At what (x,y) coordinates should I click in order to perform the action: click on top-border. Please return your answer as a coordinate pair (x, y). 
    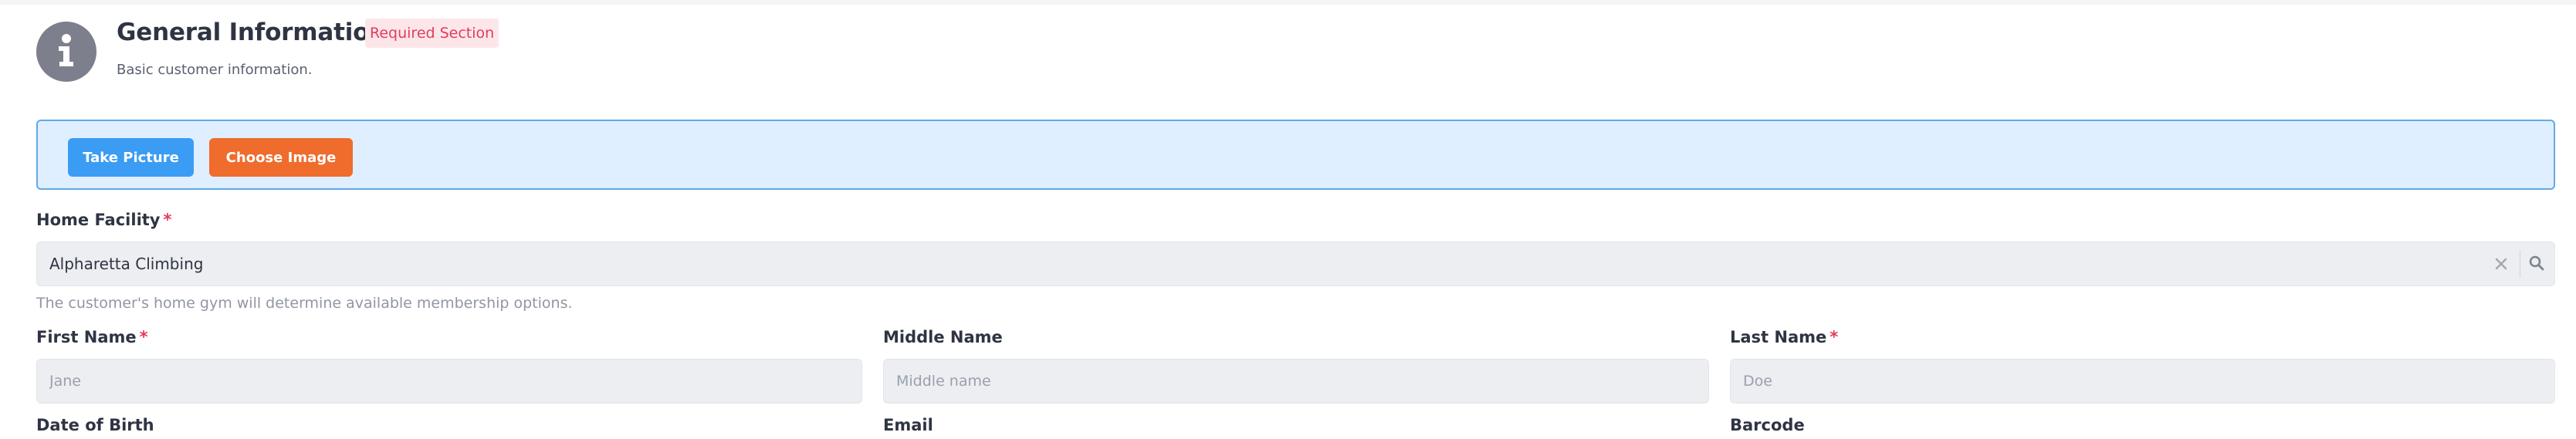
    Looking at the image, I should click on (1288, 2).